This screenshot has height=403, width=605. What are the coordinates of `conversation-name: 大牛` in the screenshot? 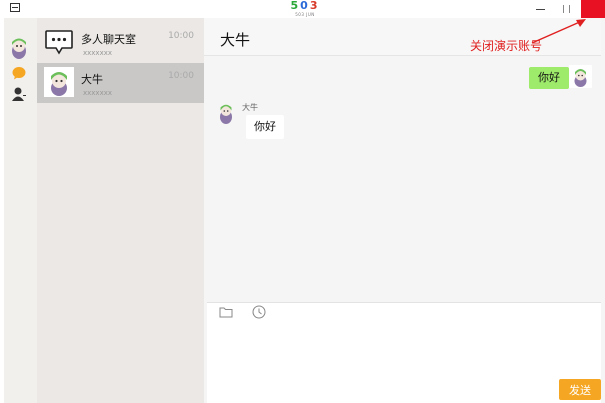 It's located at (92, 79).